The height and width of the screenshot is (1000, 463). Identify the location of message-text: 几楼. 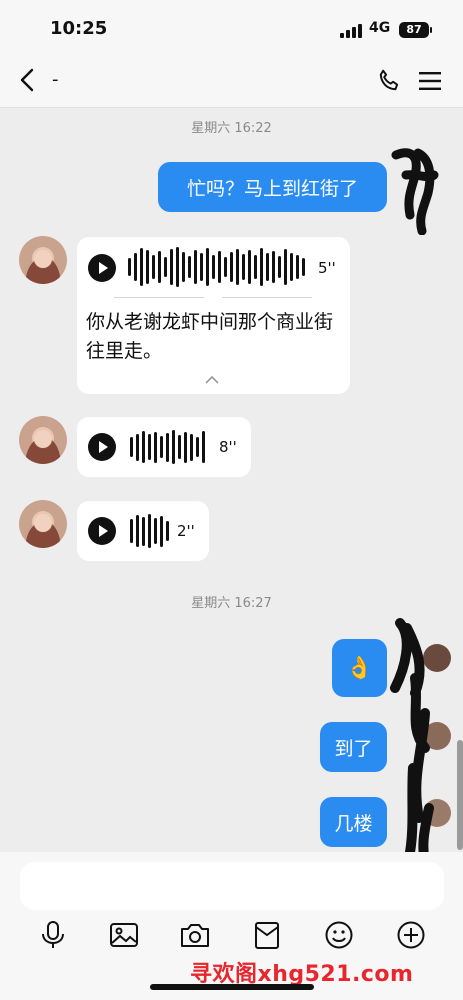
(353, 823).